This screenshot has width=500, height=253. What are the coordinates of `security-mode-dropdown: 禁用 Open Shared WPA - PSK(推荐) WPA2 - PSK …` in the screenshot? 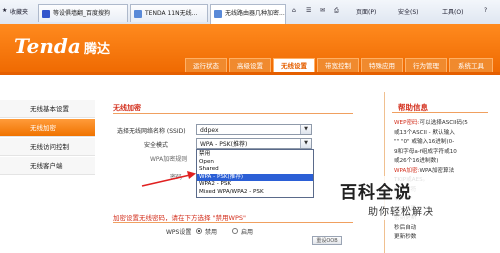 It's located at (255, 173).